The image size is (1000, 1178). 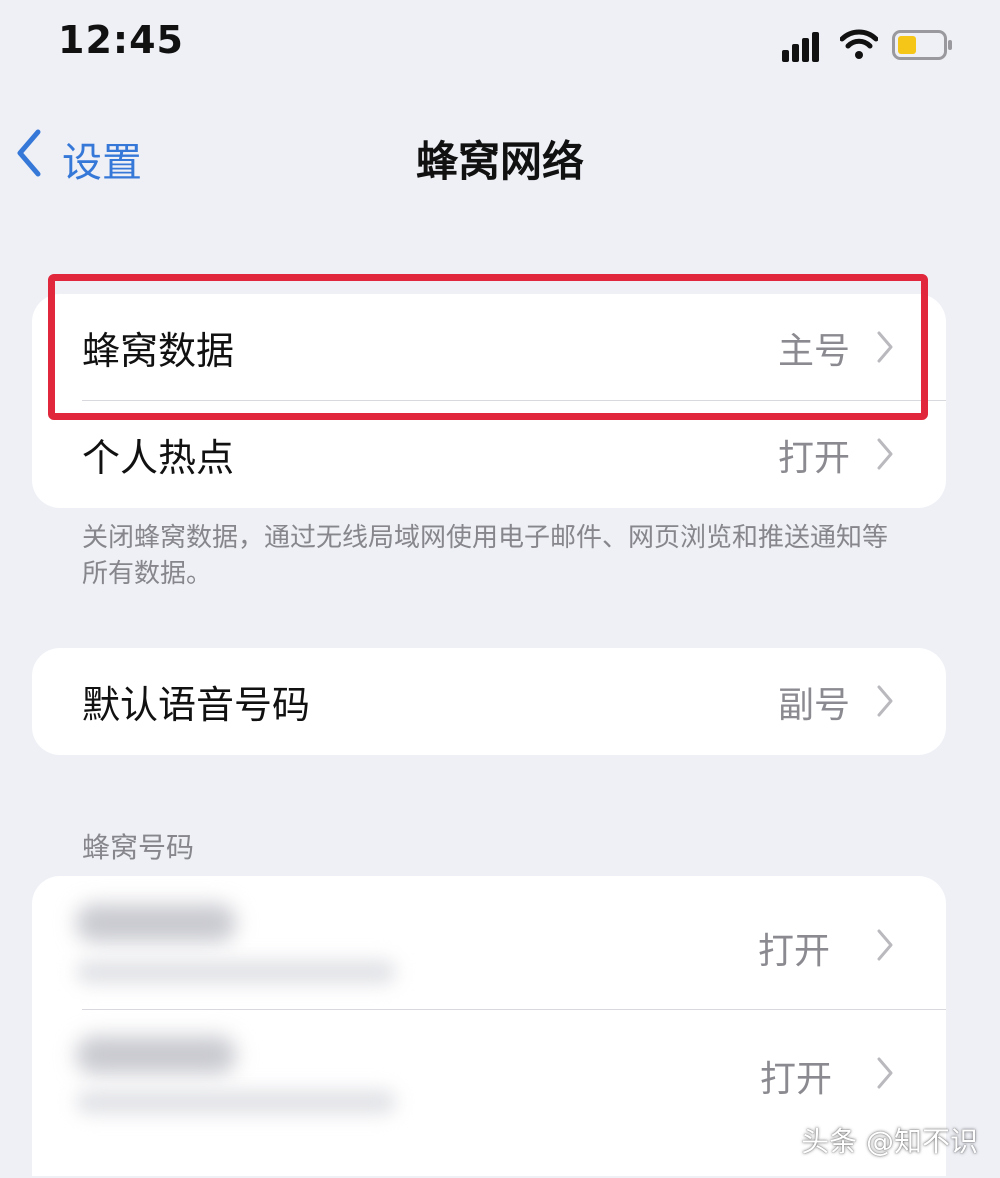 What do you see at coordinates (922, 45) in the screenshot?
I see `battery-icon` at bounding box center [922, 45].